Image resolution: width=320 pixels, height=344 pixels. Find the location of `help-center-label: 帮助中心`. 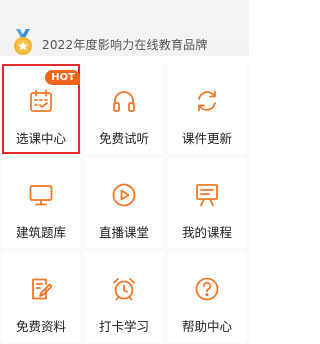

help-center-label: 帮助中心 is located at coordinates (206, 326).